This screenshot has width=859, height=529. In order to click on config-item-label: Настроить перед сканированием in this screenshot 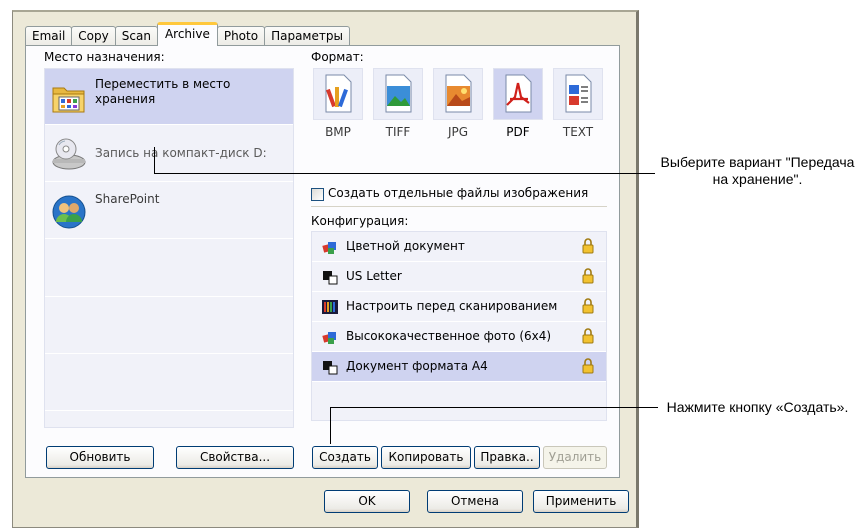, I will do `click(452, 306)`.